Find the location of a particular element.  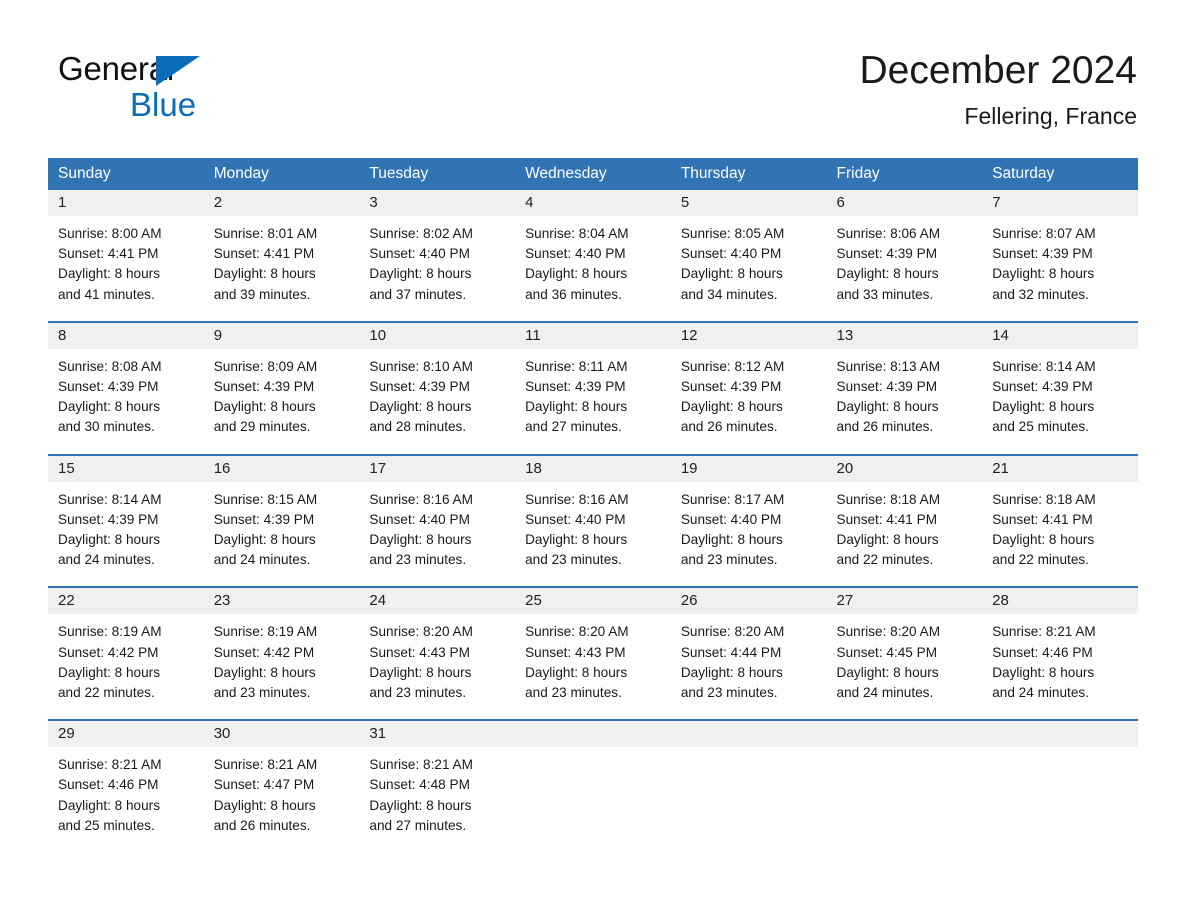

generalblue-logo: General Blue is located at coordinates (208, 87).